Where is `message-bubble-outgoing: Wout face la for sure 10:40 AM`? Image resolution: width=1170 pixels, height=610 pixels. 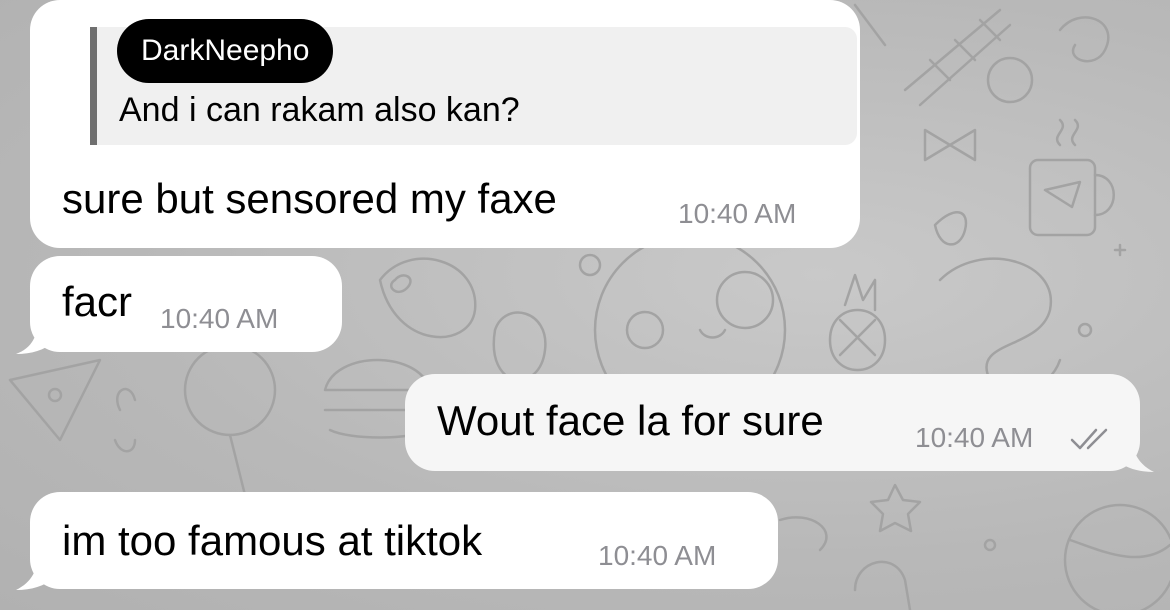
message-bubble-outgoing: Wout face la for sure 10:40 AM is located at coordinates (772, 422).